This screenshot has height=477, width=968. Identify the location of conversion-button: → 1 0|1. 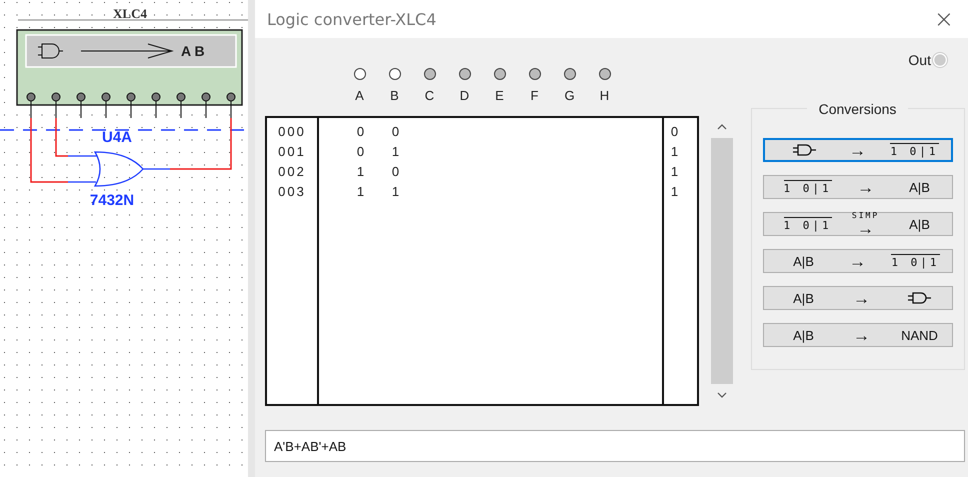
(857, 150).